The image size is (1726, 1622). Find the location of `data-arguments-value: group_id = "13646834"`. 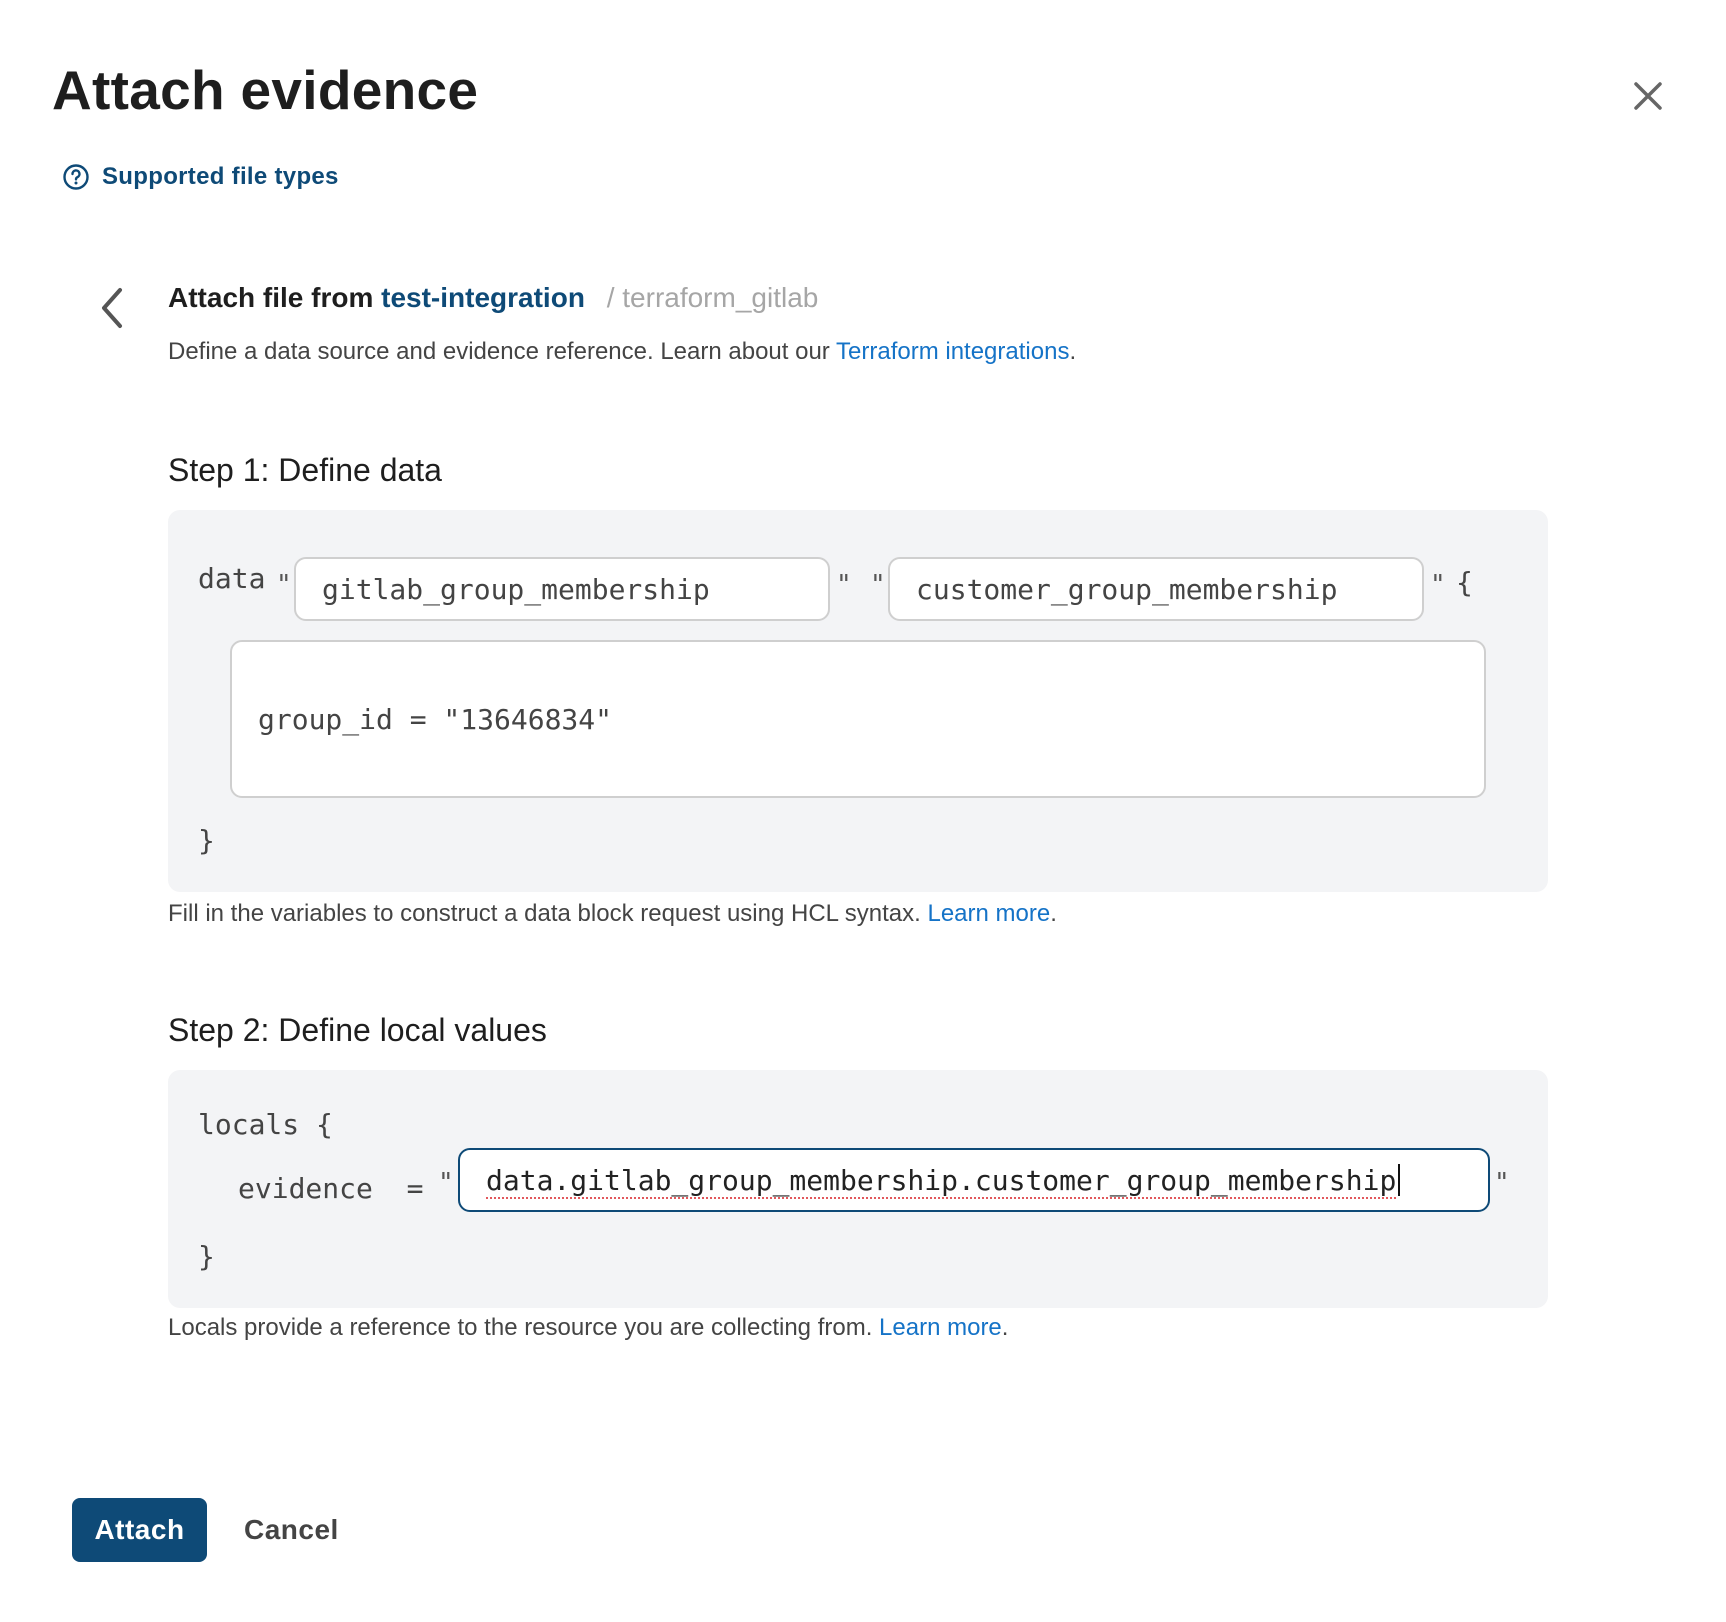

data-arguments-value: group_id = "13646834" is located at coordinates (435, 719).